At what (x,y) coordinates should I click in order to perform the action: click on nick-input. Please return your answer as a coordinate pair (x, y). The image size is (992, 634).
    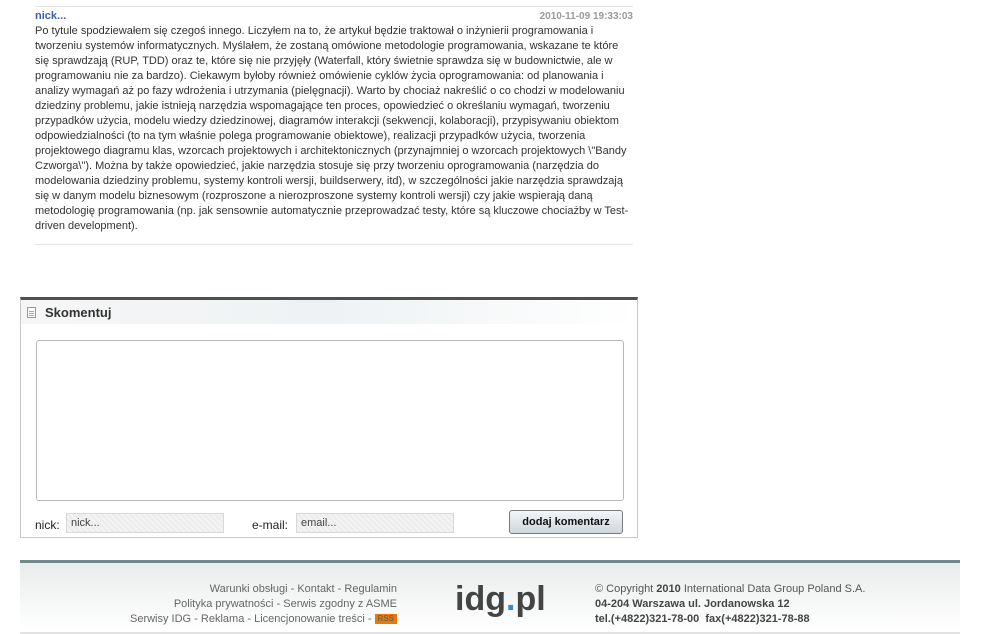
    Looking at the image, I should click on (145, 523).